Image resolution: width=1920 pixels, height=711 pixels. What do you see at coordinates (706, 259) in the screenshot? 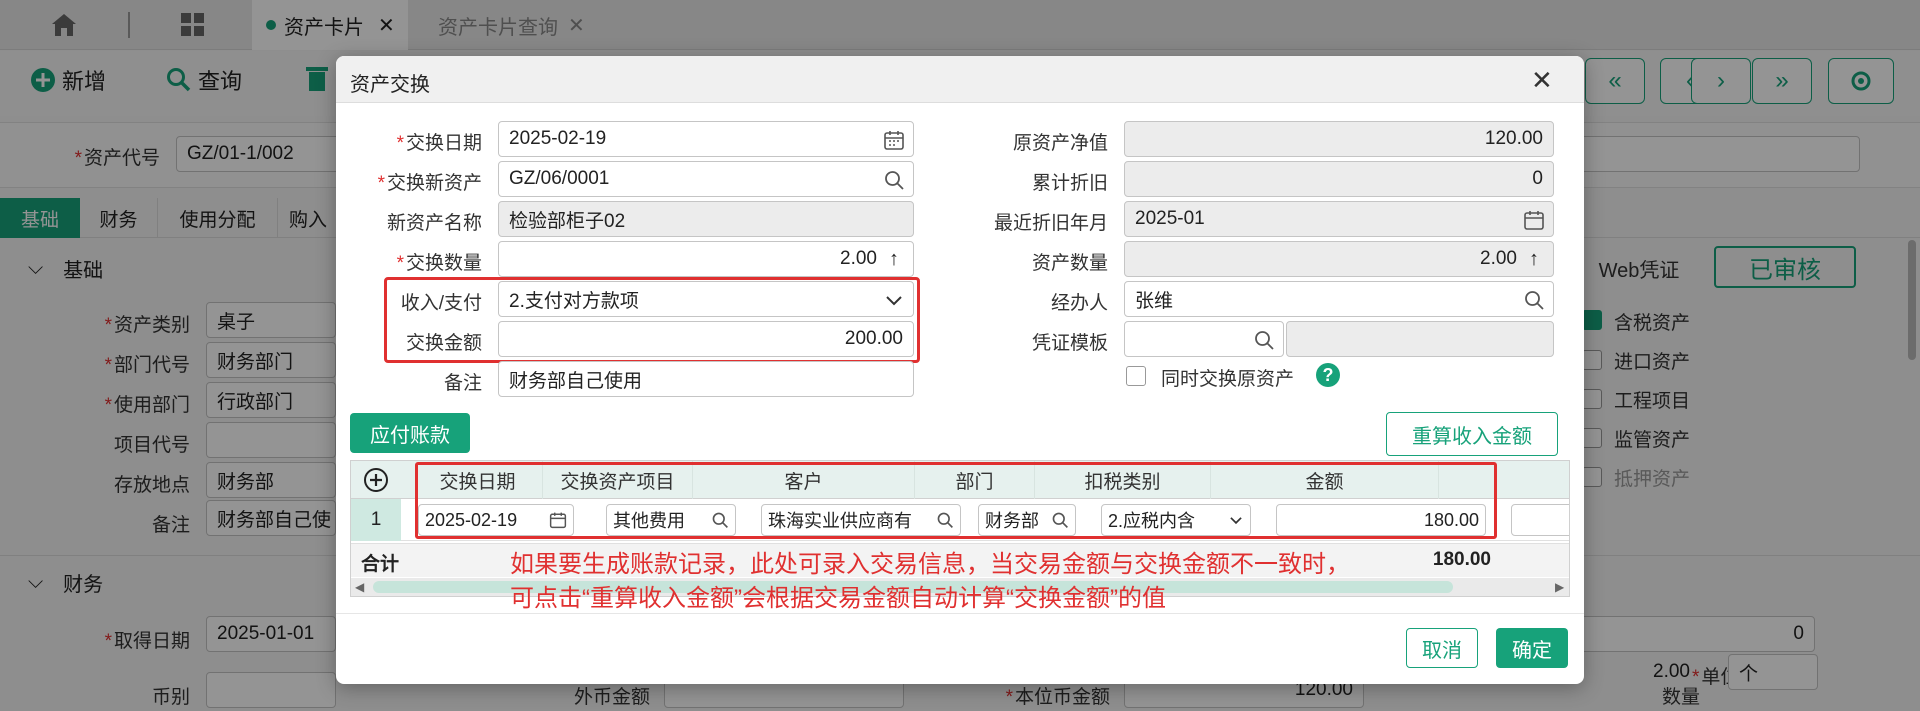
I see `exchange-qty-field: 2.00 ↑` at bounding box center [706, 259].